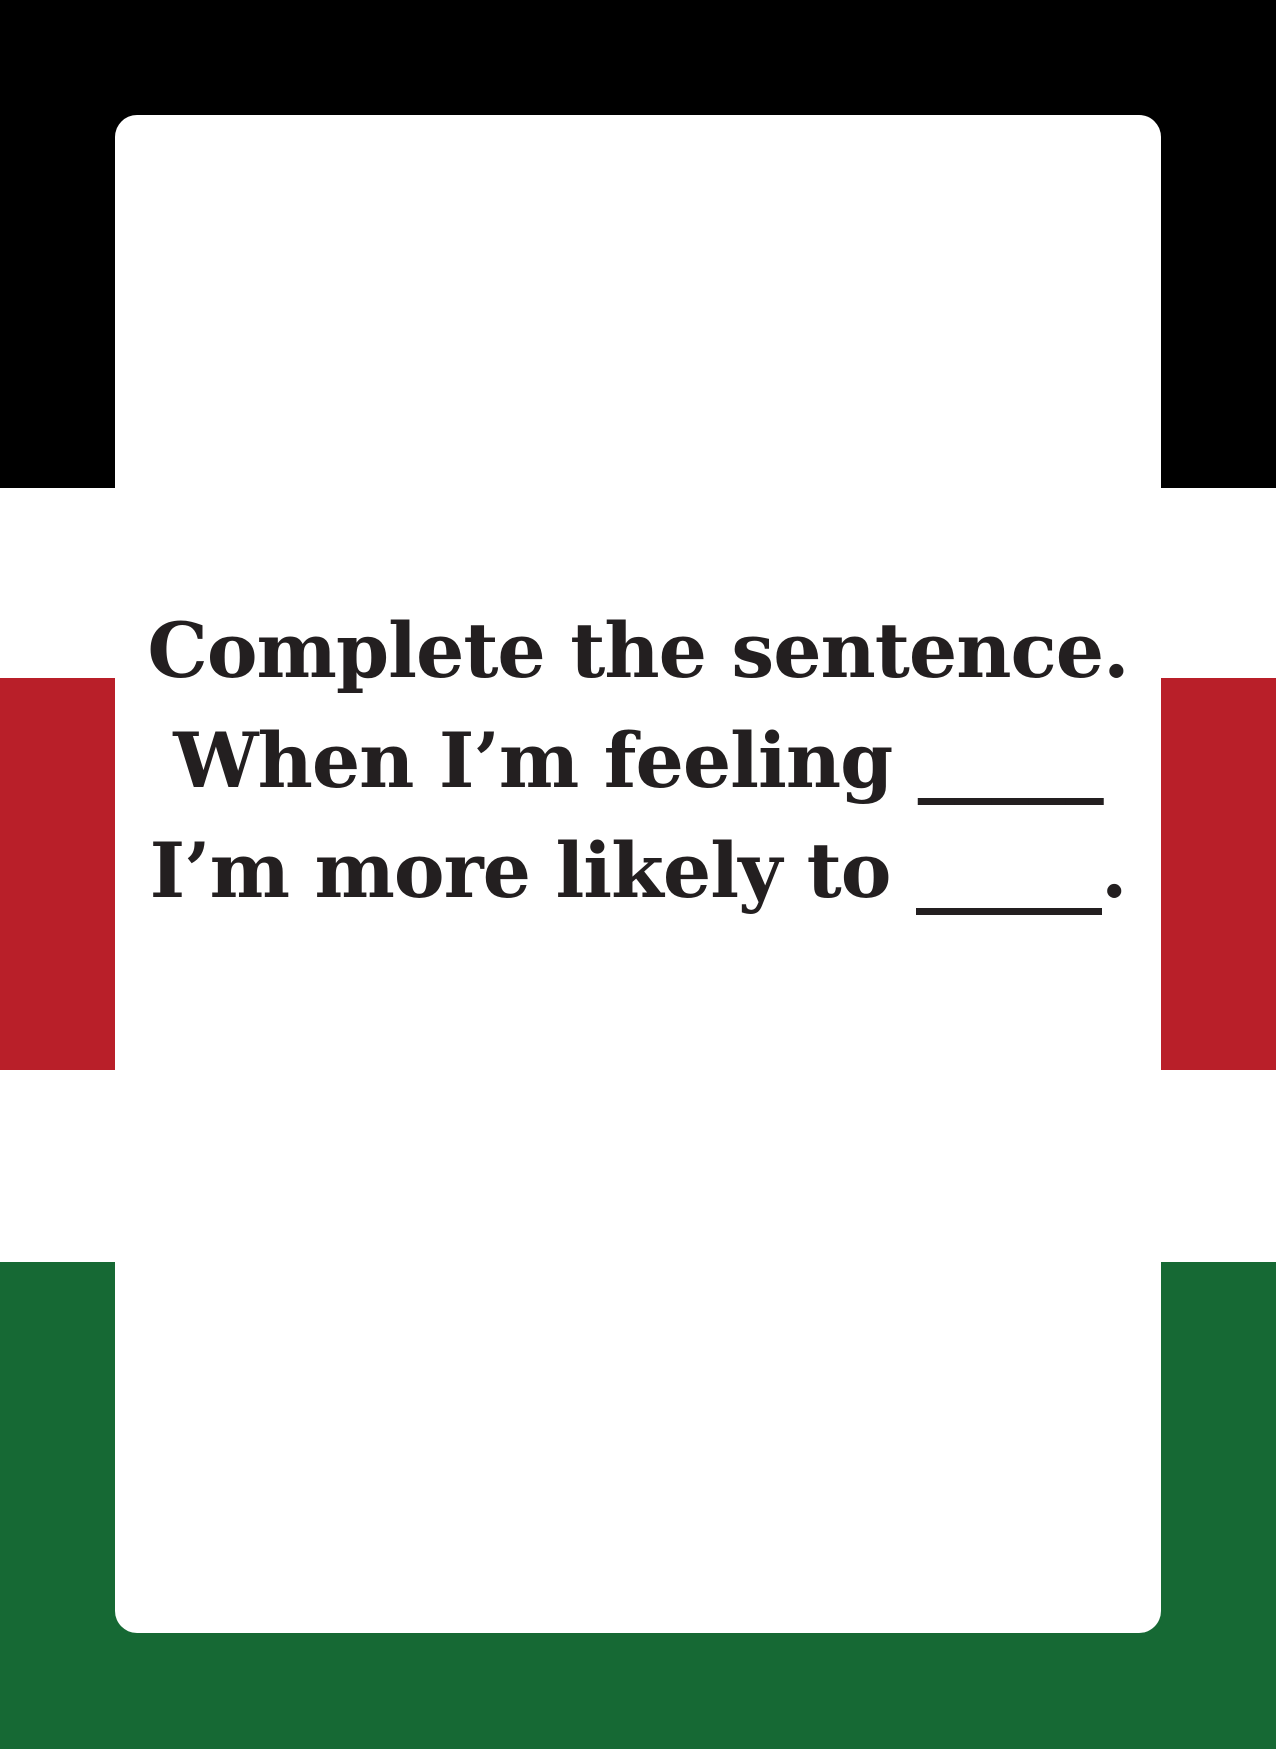 The height and width of the screenshot is (1749, 1276). Describe the element at coordinates (638, 650) in the screenshot. I see `prompt-line-1: Complete the sentence.` at that location.